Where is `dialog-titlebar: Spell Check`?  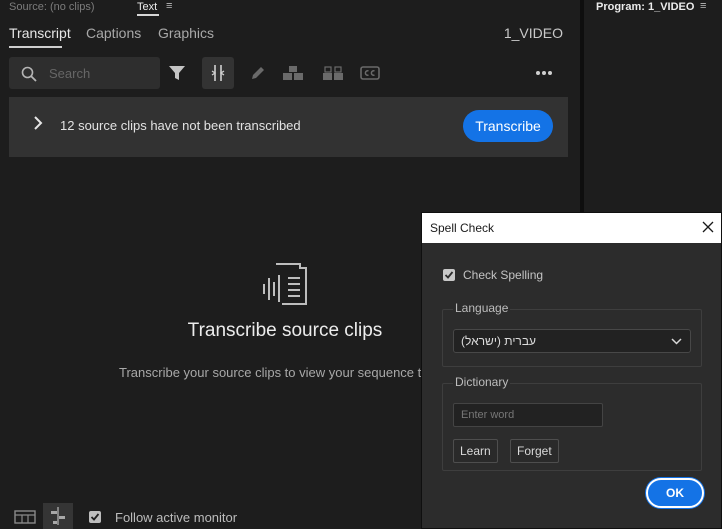 dialog-titlebar: Spell Check is located at coordinates (571, 228).